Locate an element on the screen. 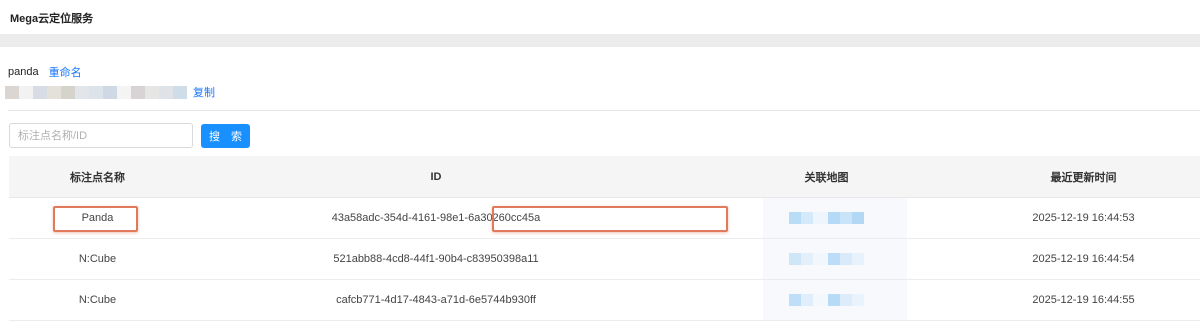 Image resolution: width=1200 pixels, height=330 pixels. marker-id: 43a58adc-354d-4161-98e1-6a30260cc45a is located at coordinates (436, 218).